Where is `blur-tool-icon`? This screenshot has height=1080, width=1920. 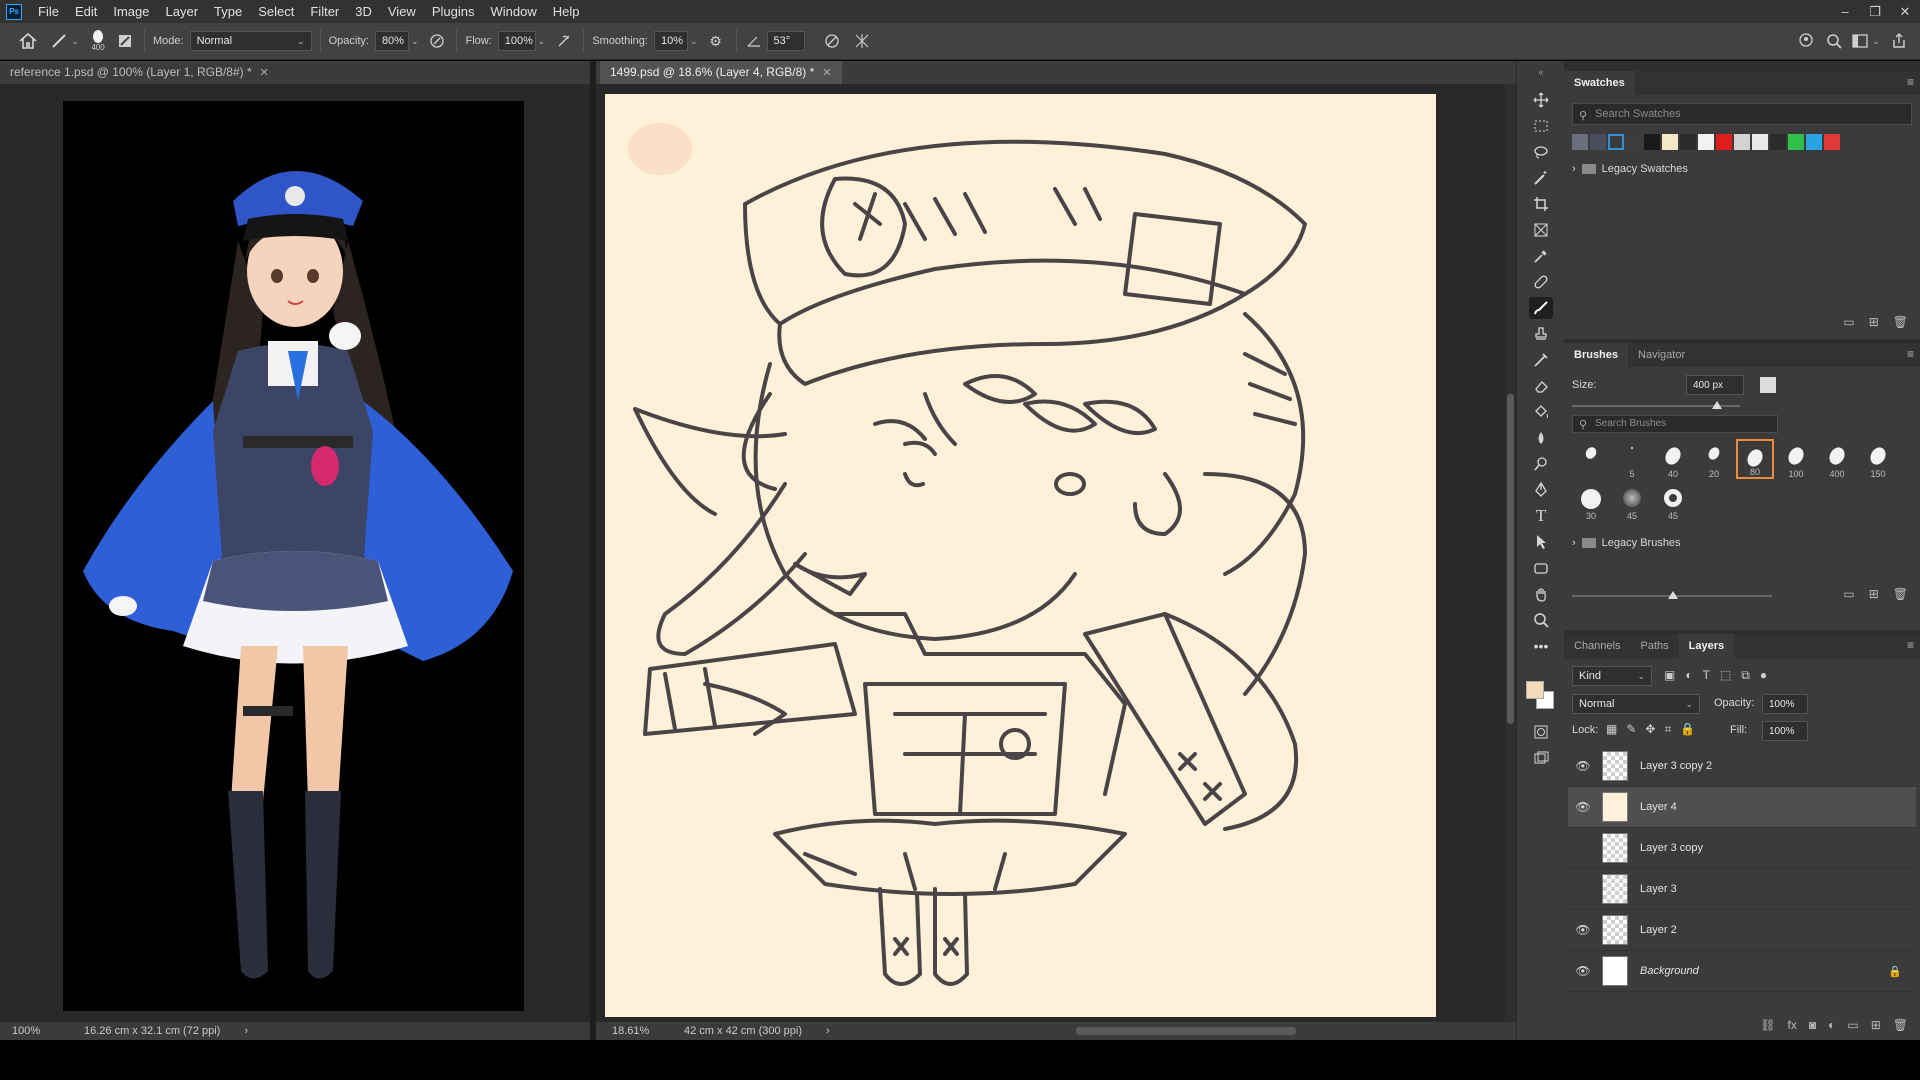 blur-tool-icon is located at coordinates (1541, 438).